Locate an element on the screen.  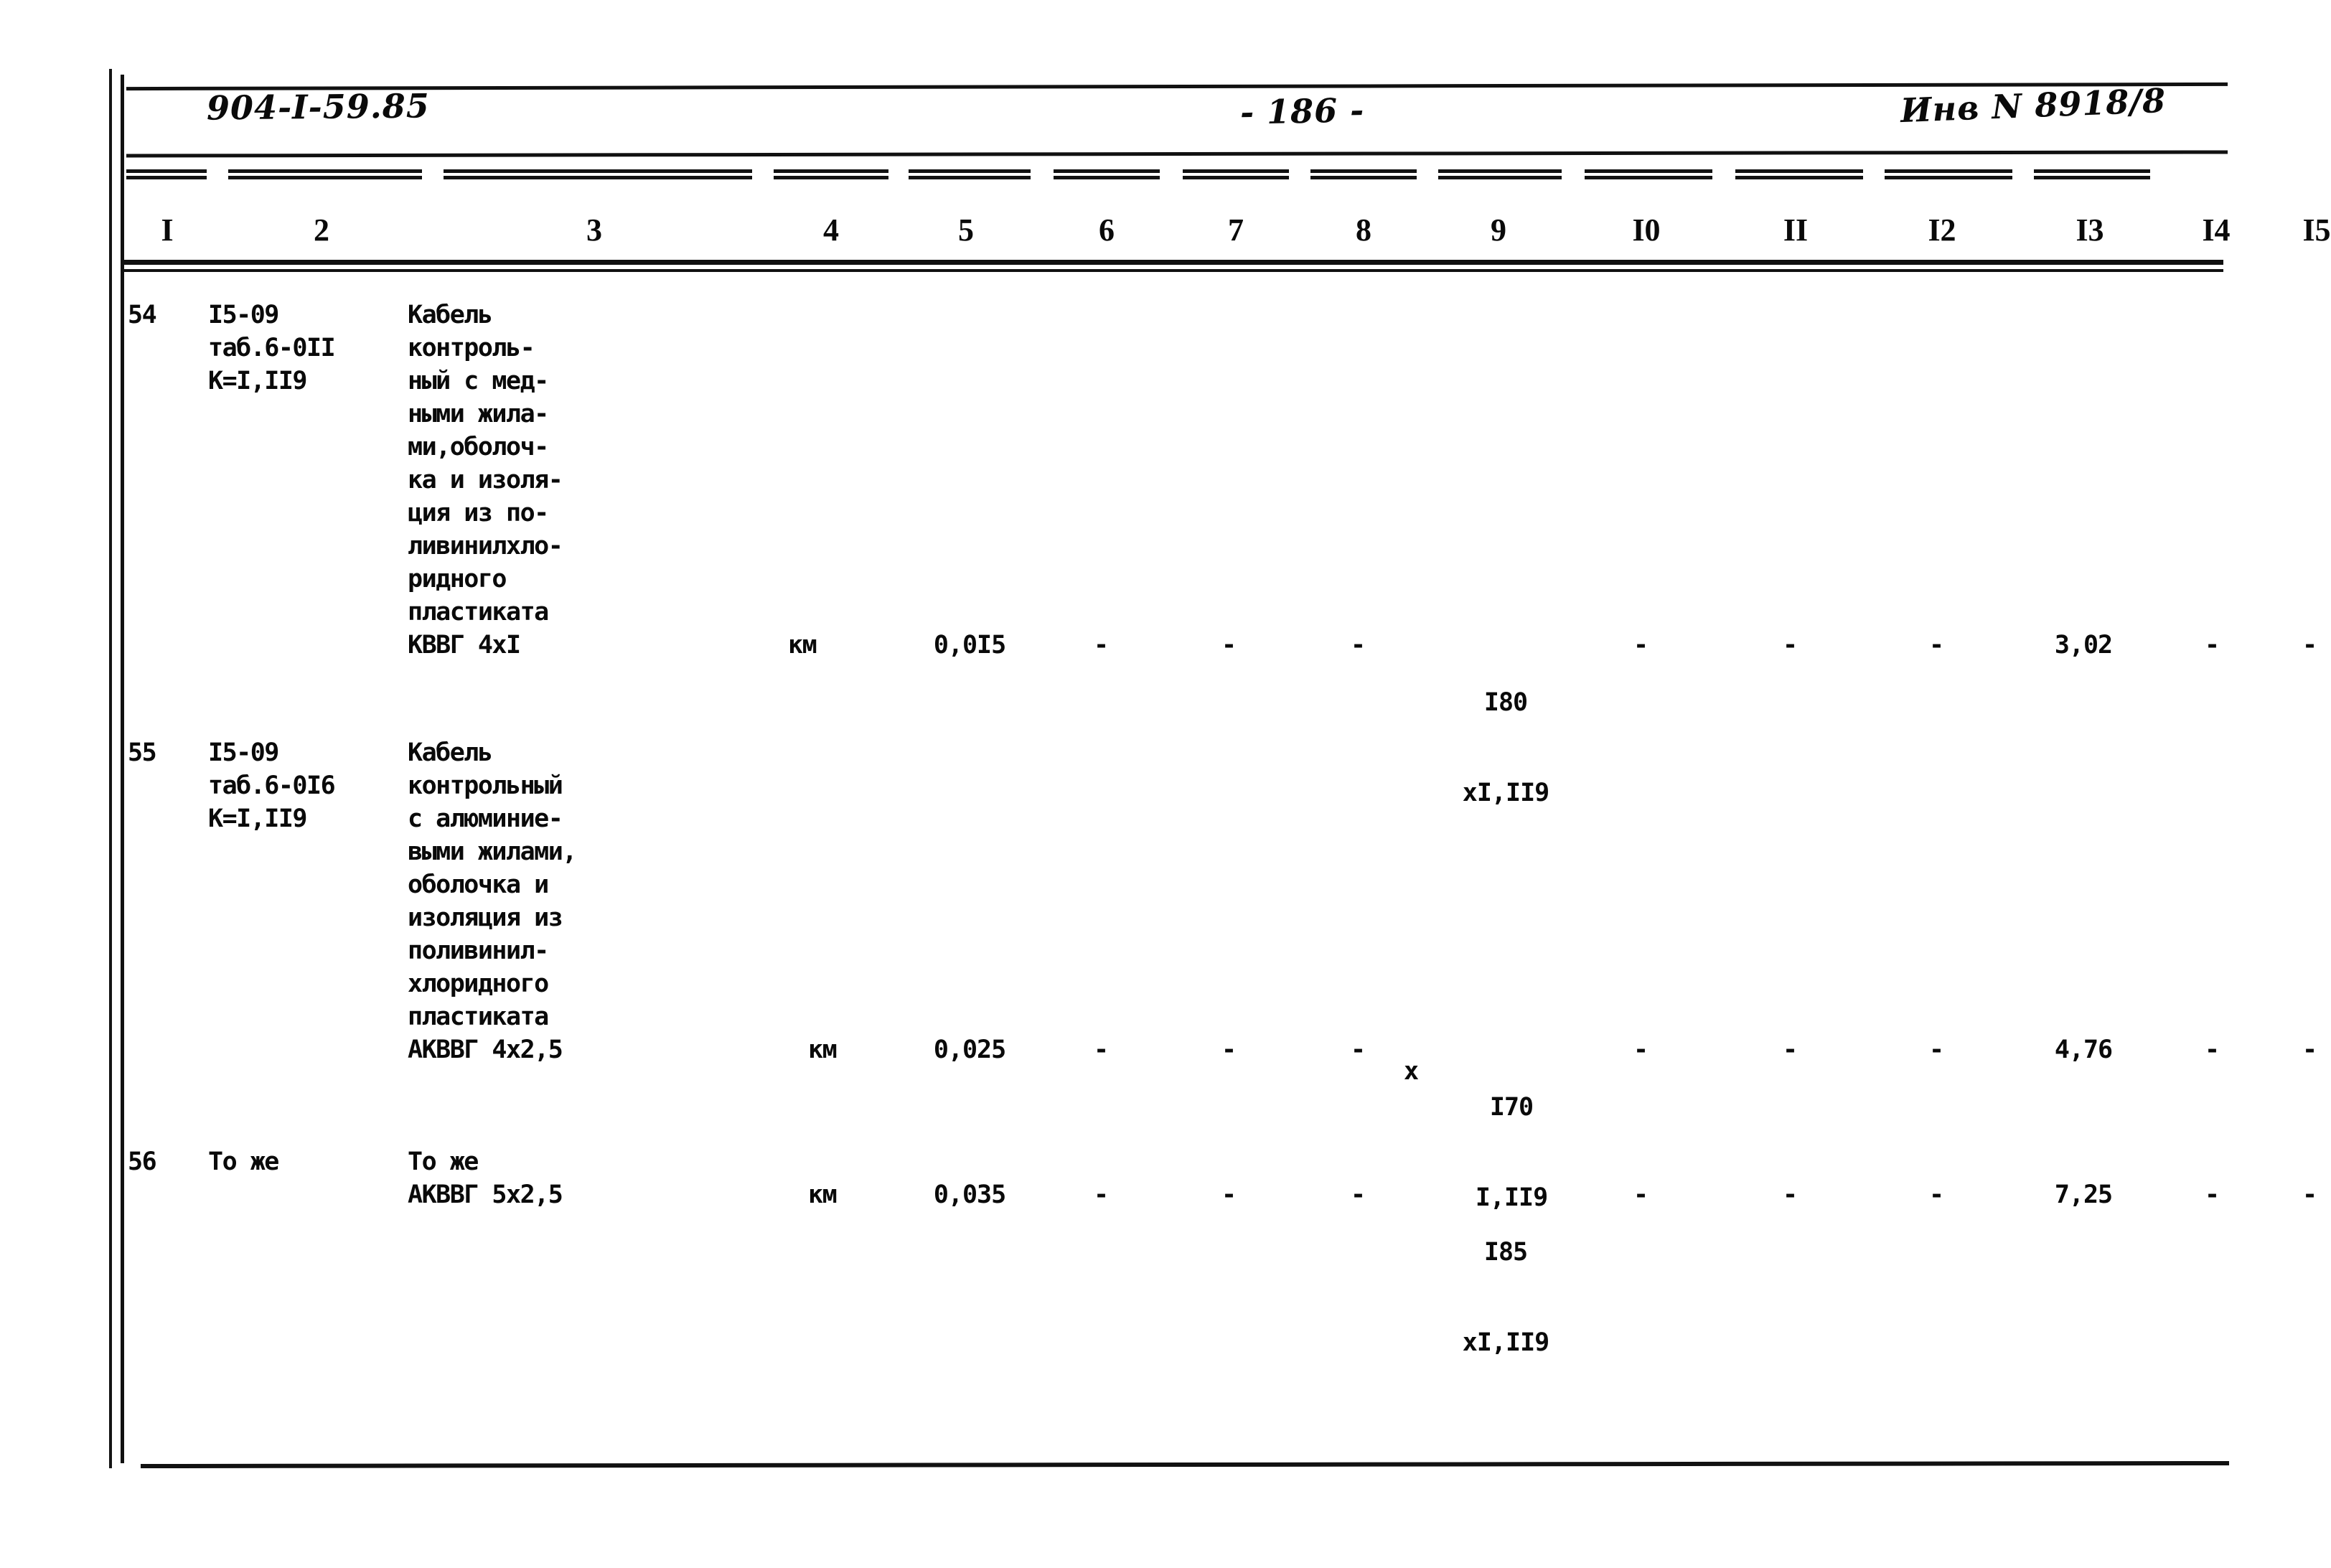
row-number: 54 is located at coordinates (142, 315).